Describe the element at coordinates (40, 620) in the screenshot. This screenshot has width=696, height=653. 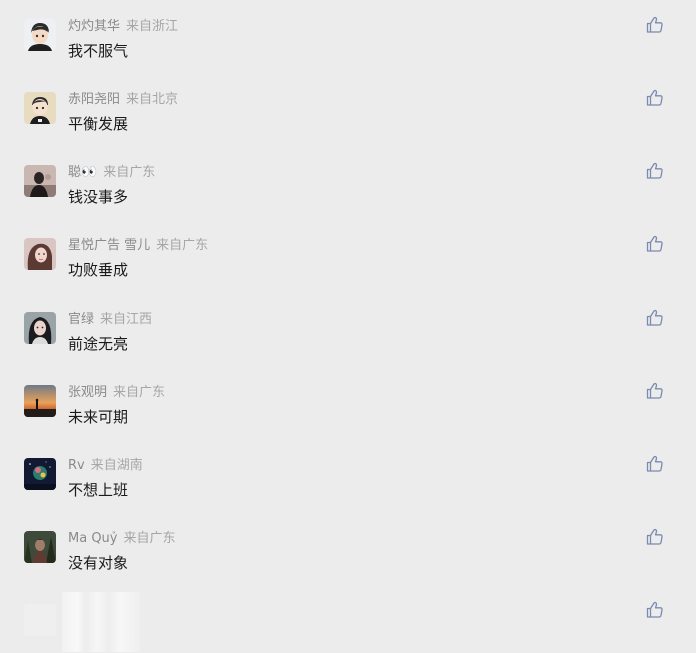
I see `avatar-placeholder` at that location.